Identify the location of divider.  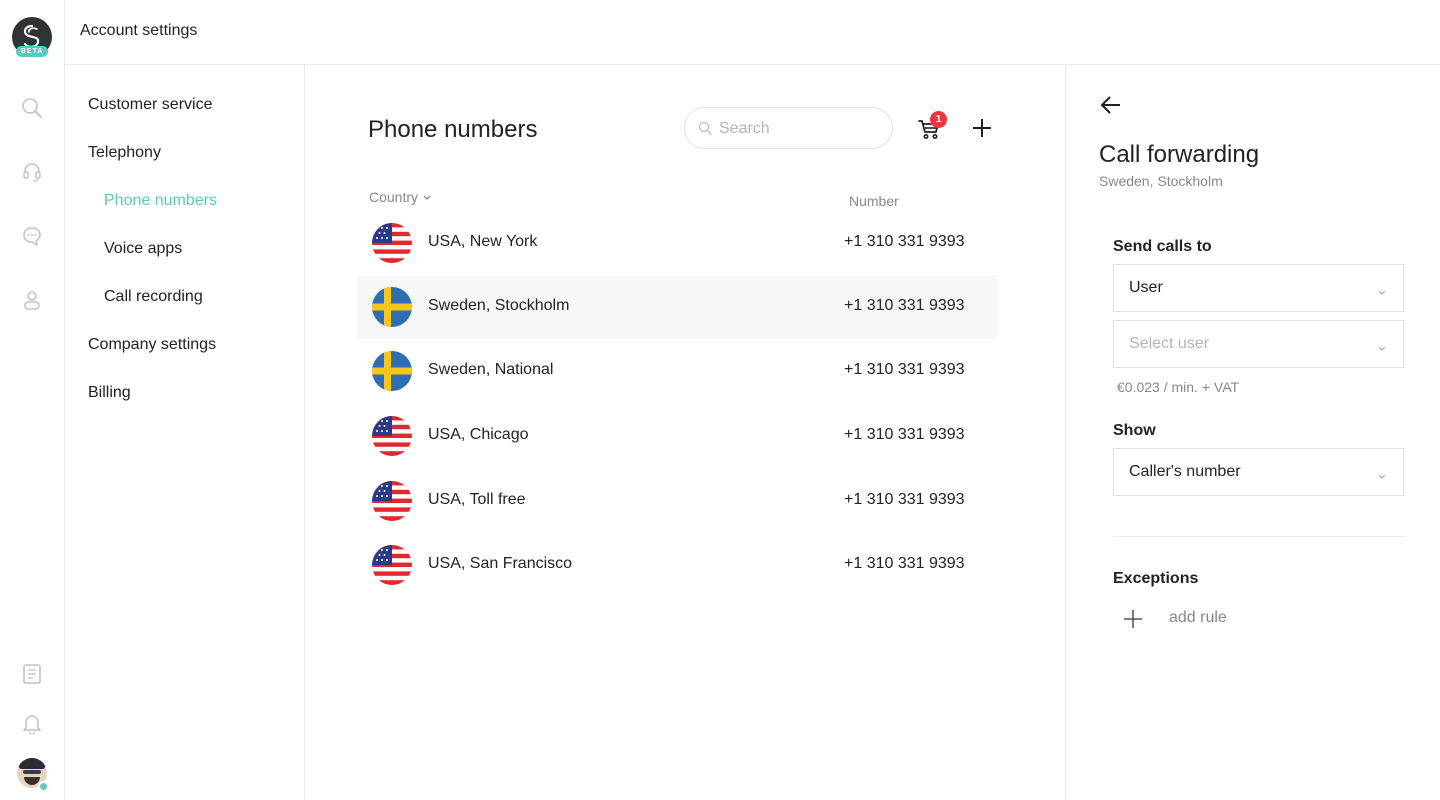
(1259, 536).